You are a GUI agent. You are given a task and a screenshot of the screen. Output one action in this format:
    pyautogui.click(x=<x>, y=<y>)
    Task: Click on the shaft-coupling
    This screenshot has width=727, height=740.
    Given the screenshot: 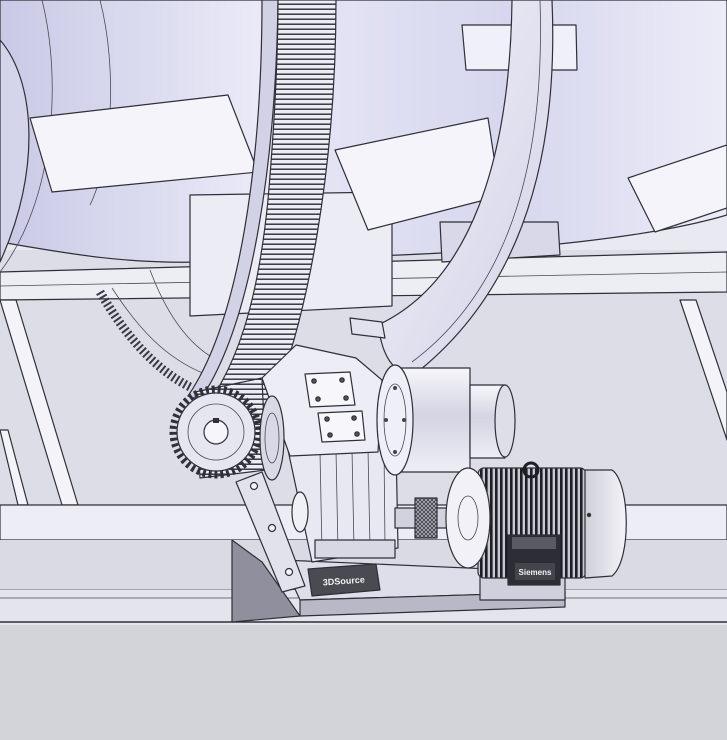 What is the action you would take?
    pyautogui.click(x=426, y=518)
    